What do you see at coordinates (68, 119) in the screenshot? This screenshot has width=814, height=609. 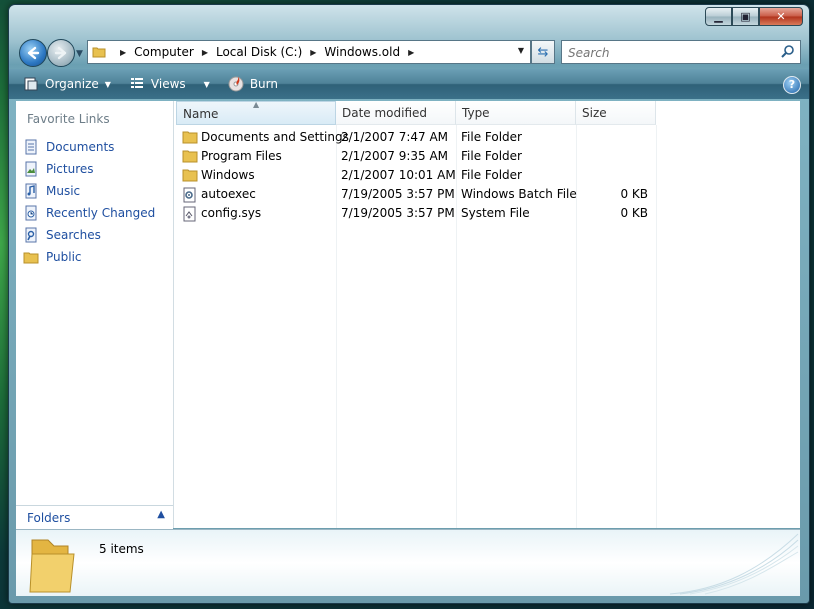 I see `favorite-links-header: Favorite Links` at bounding box center [68, 119].